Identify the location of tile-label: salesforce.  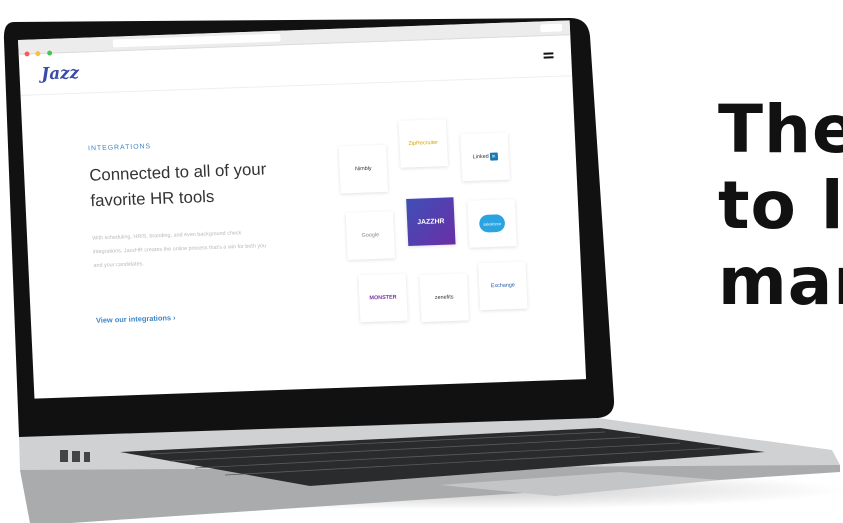
(492, 223).